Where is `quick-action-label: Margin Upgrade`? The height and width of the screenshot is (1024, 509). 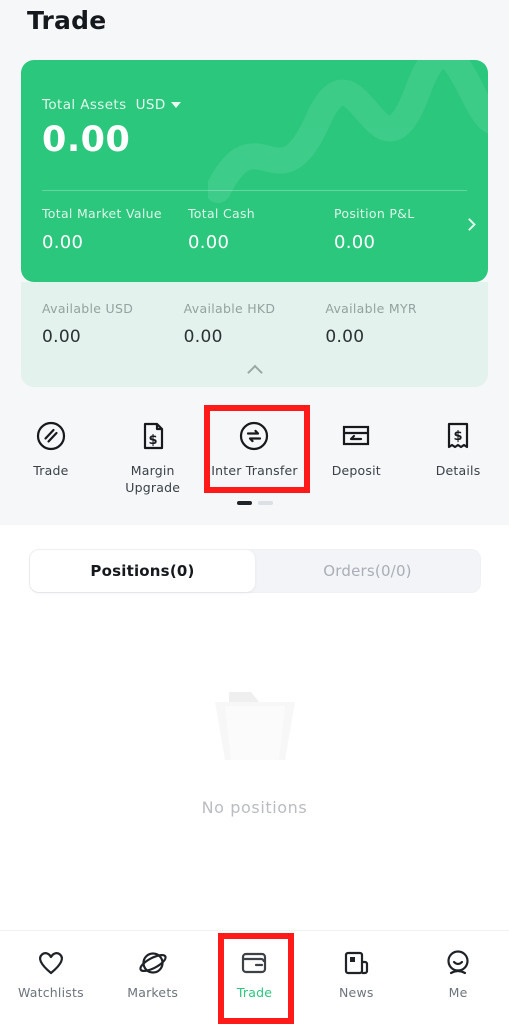
quick-action-label: Margin Upgrade is located at coordinates (153, 479).